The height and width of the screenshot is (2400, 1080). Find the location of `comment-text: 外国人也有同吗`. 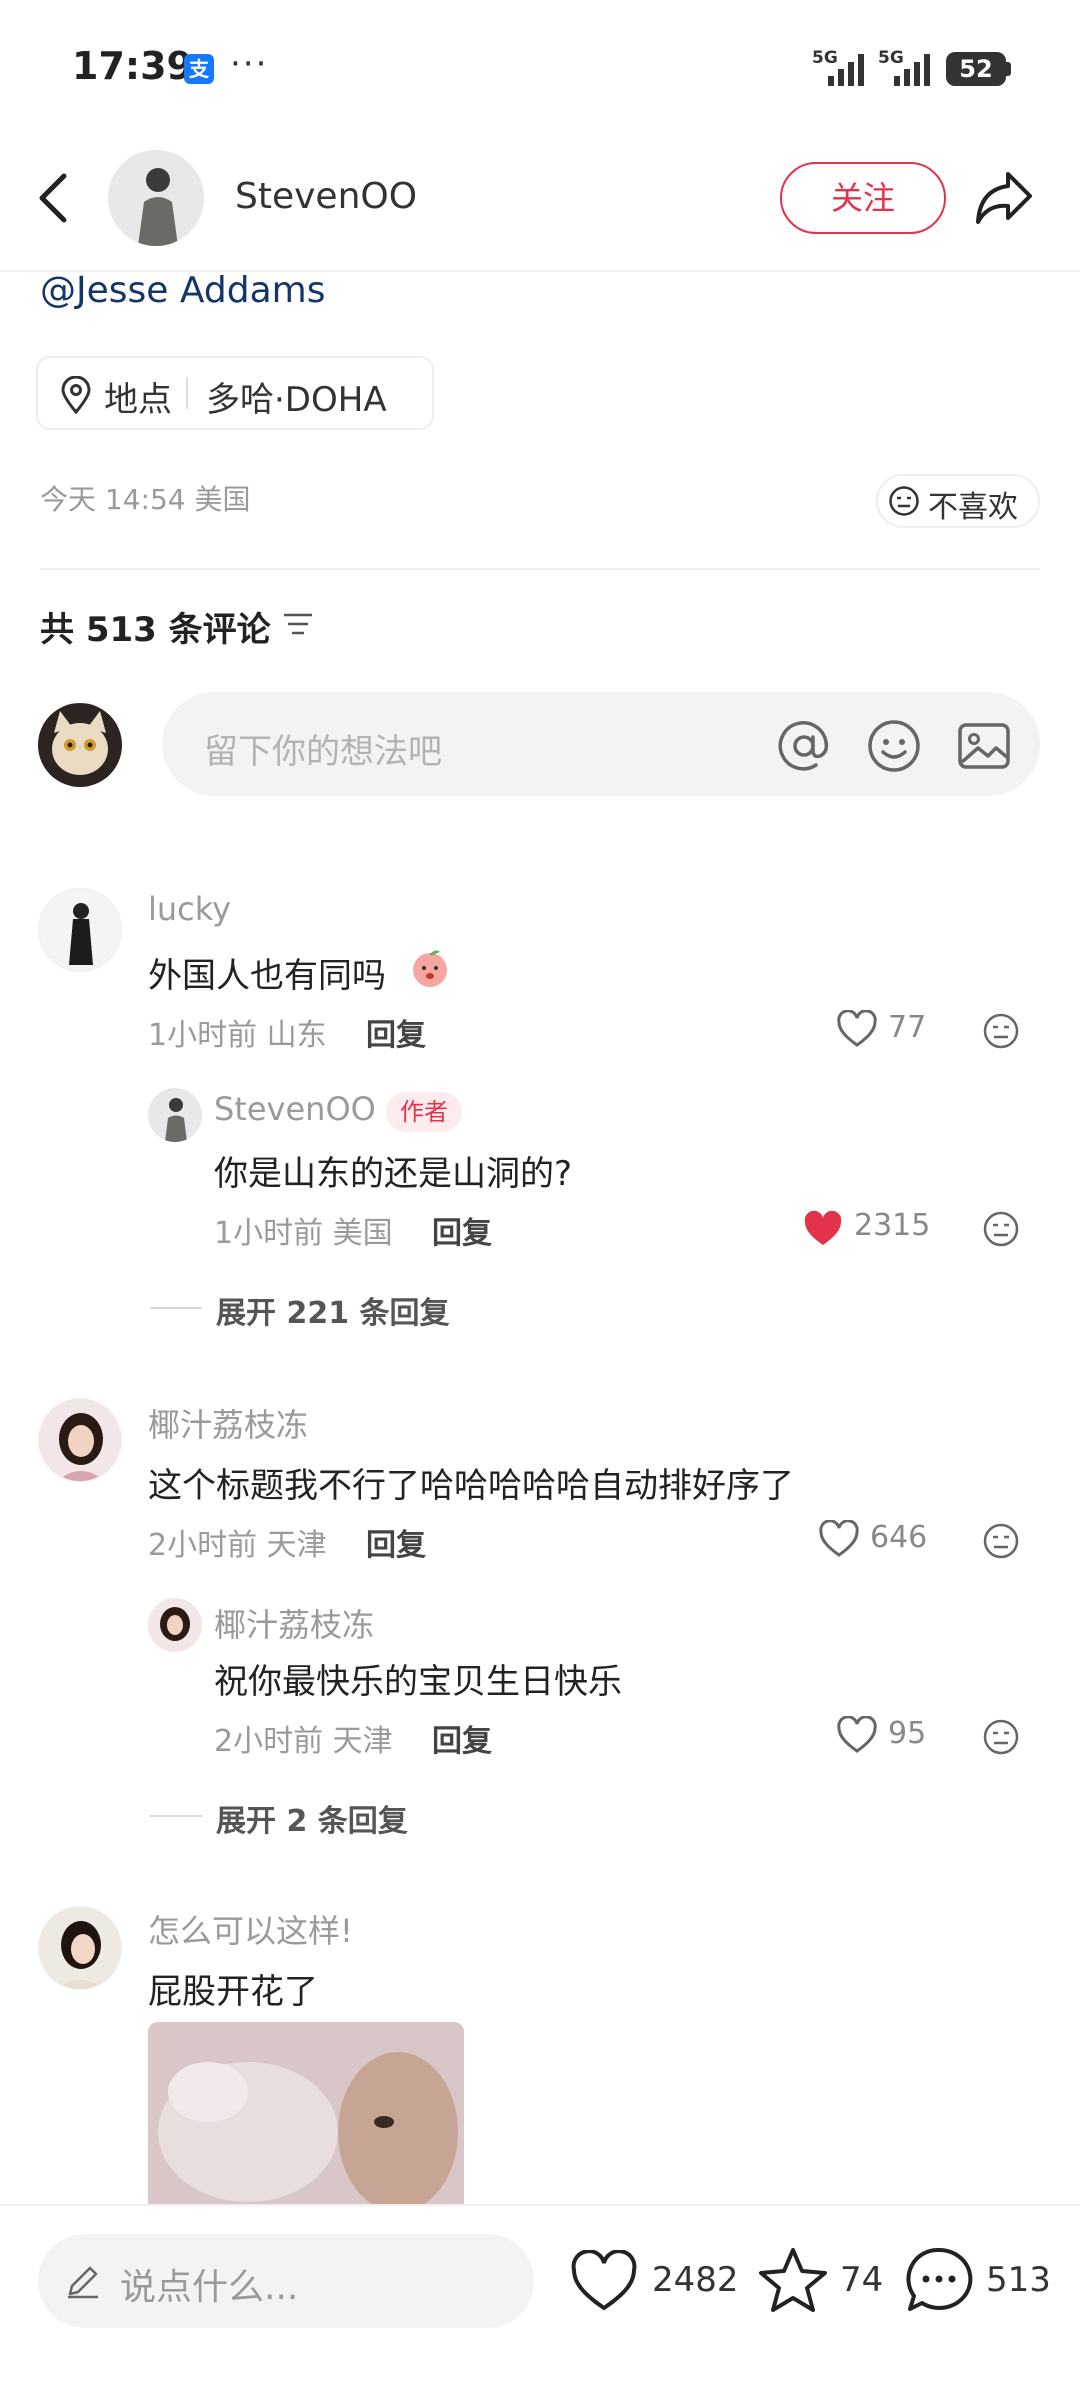

comment-text: 外国人也有同吗 is located at coordinates (267, 976).